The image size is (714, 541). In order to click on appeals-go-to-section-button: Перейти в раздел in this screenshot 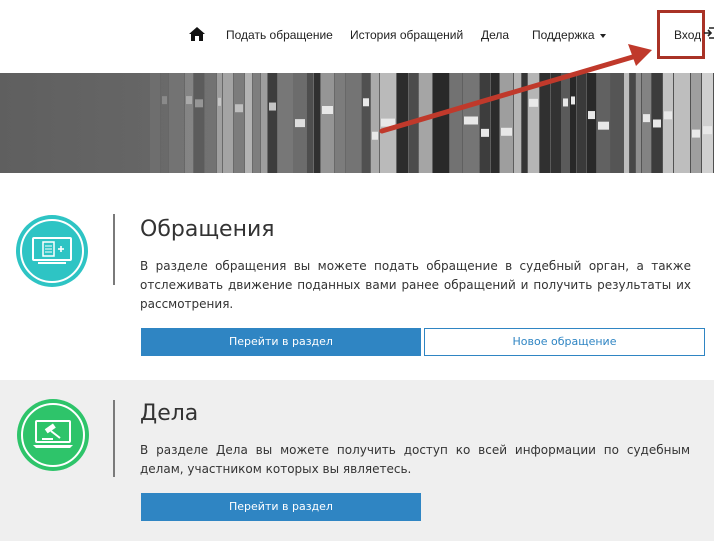, I will do `click(281, 342)`.